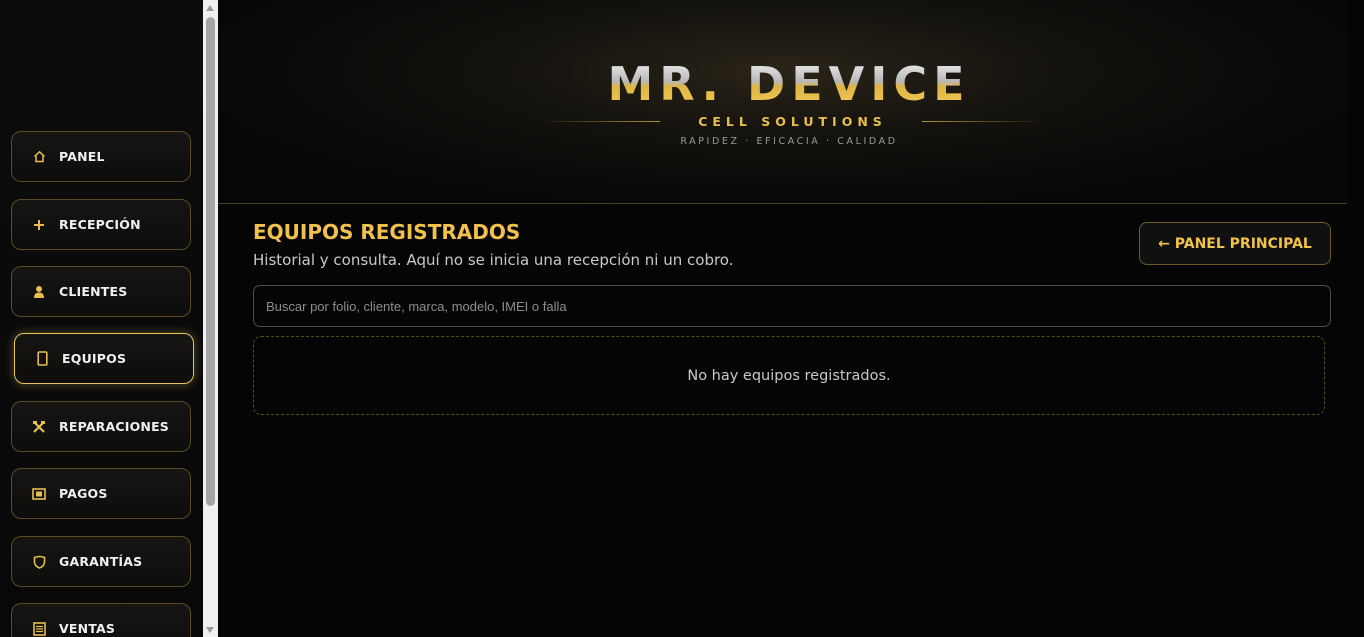 The height and width of the screenshot is (637, 1364). What do you see at coordinates (83, 493) in the screenshot?
I see `sidebar-item-label: PAGOS` at bounding box center [83, 493].